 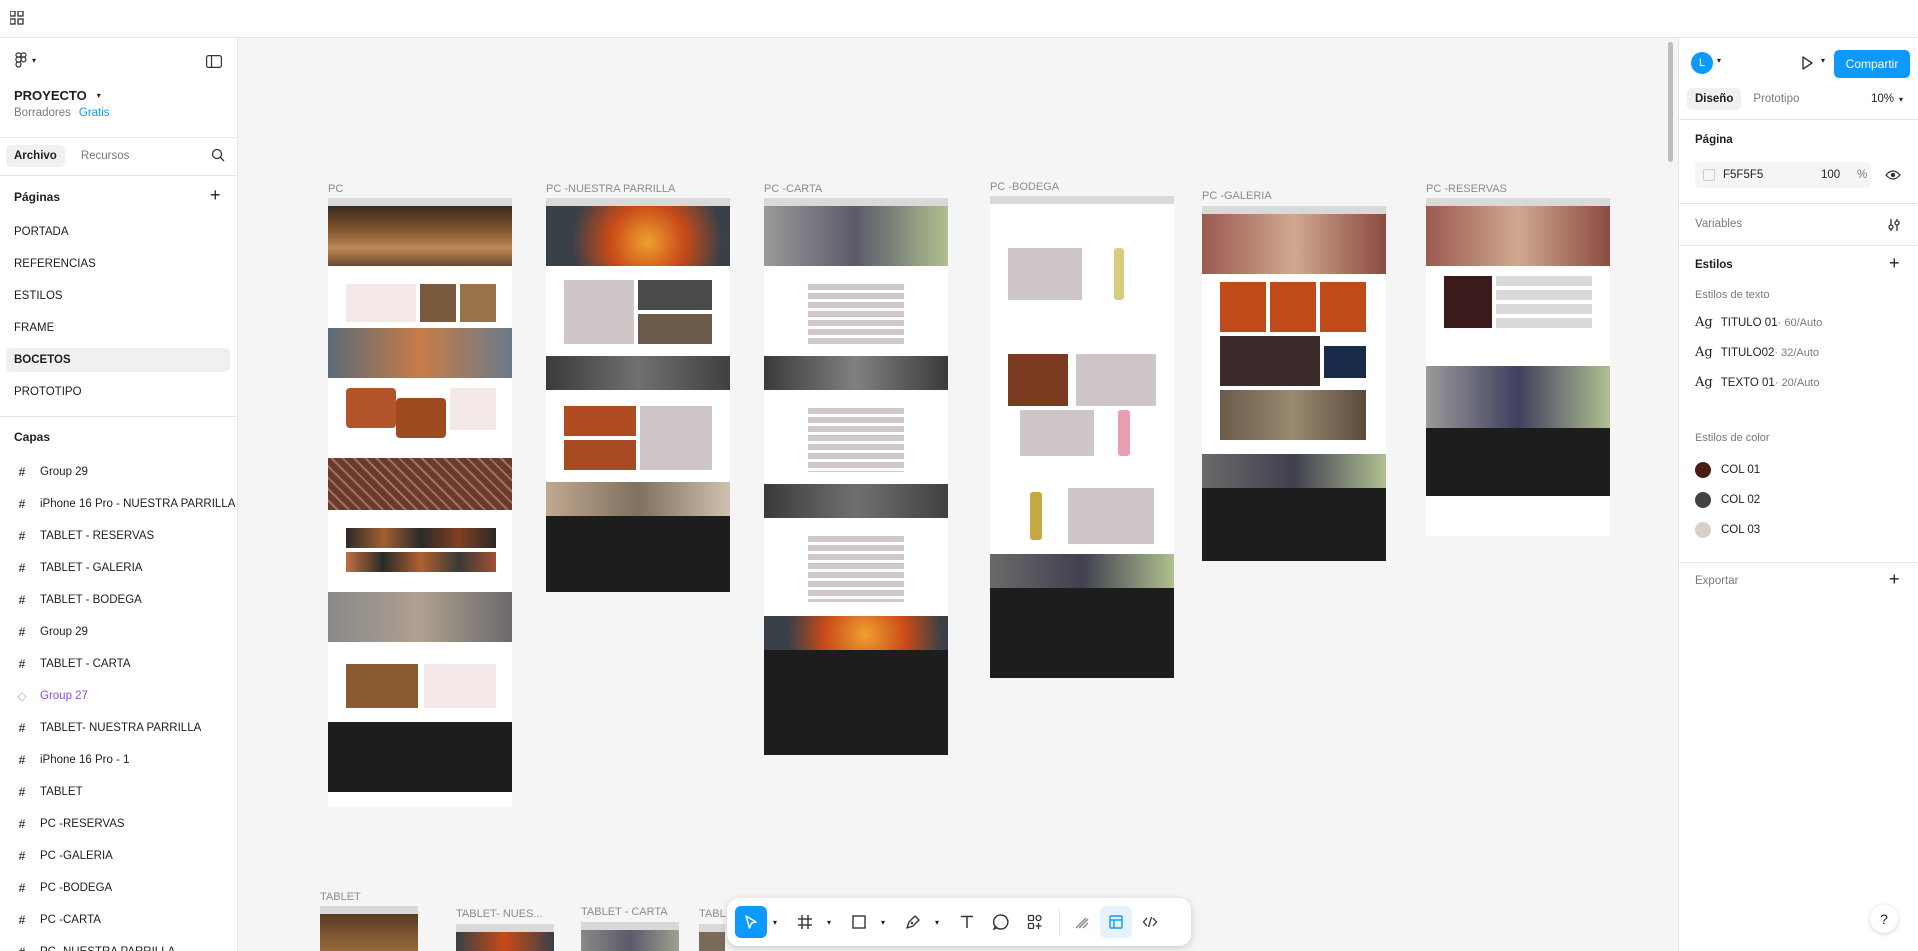 I want to click on search-icon, so click(x=218, y=155).